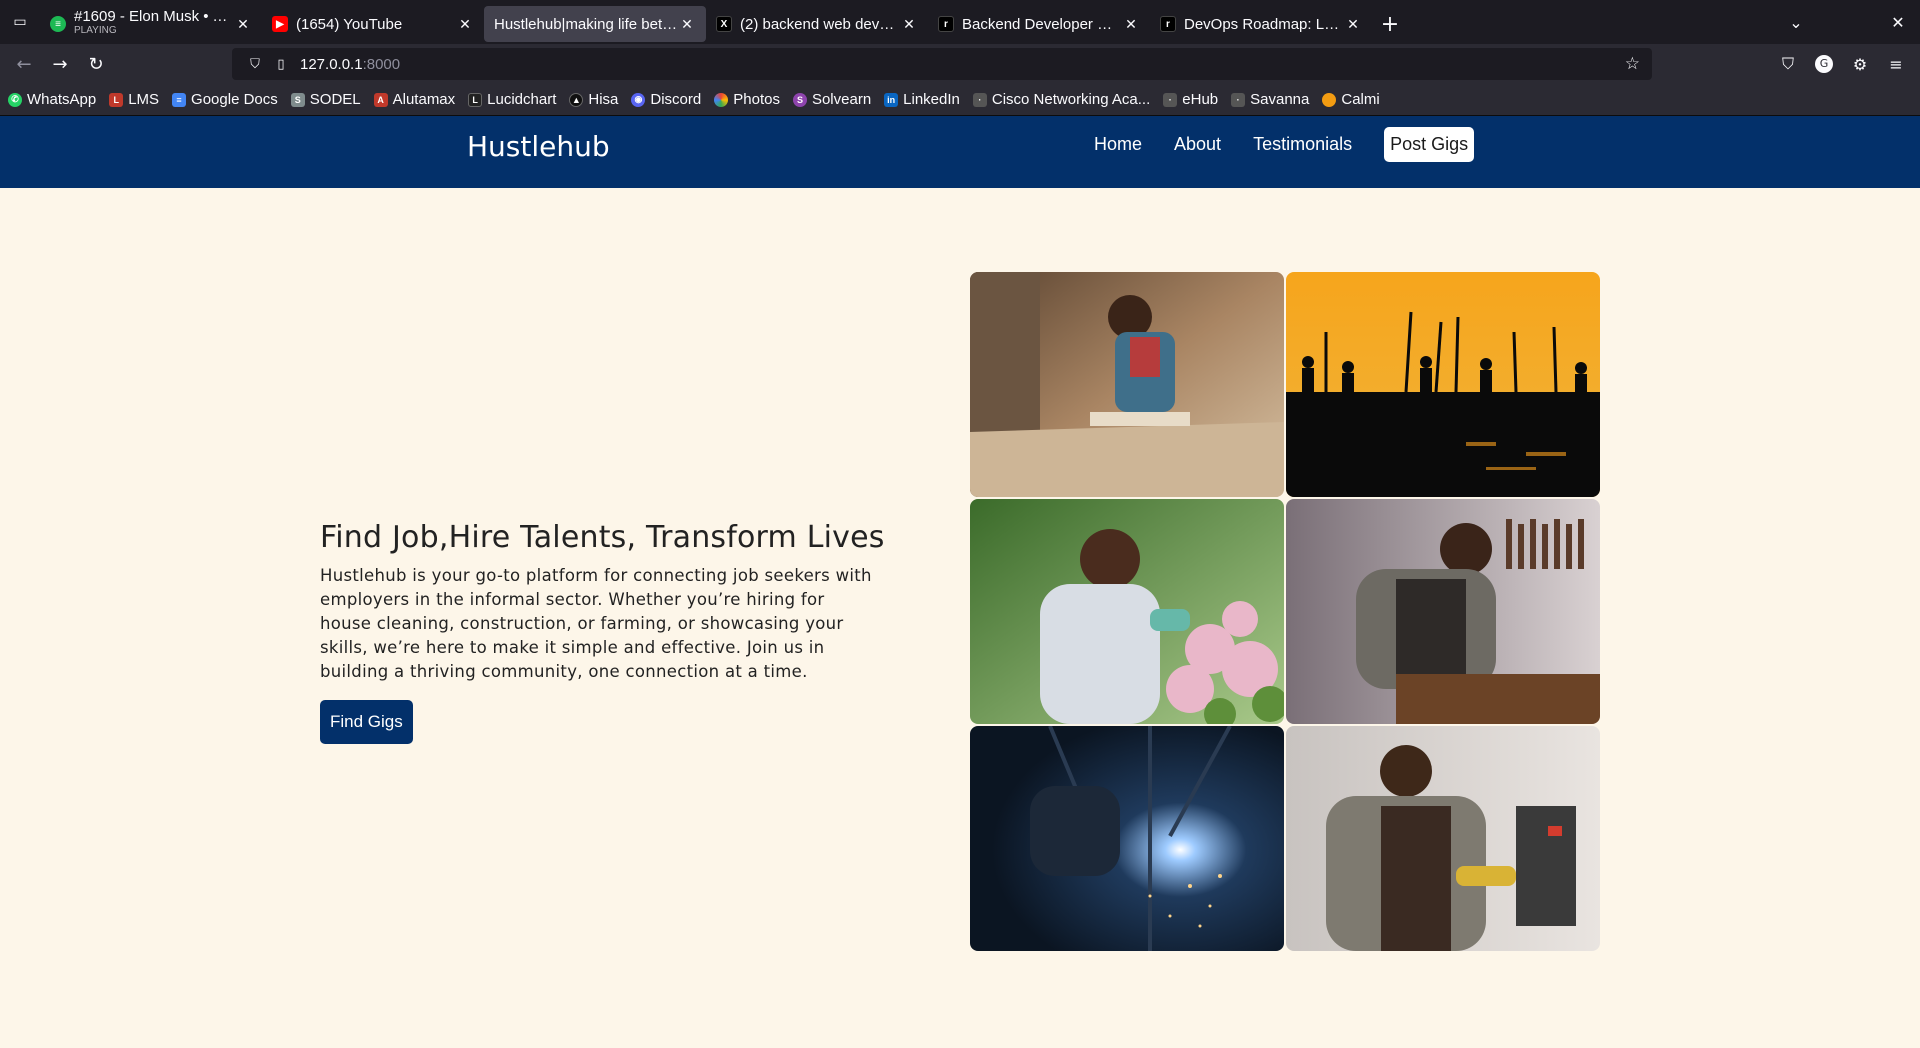 The height and width of the screenshot is (1048, 1920). I want to click on carpentry-photo, so click(1127, 384).